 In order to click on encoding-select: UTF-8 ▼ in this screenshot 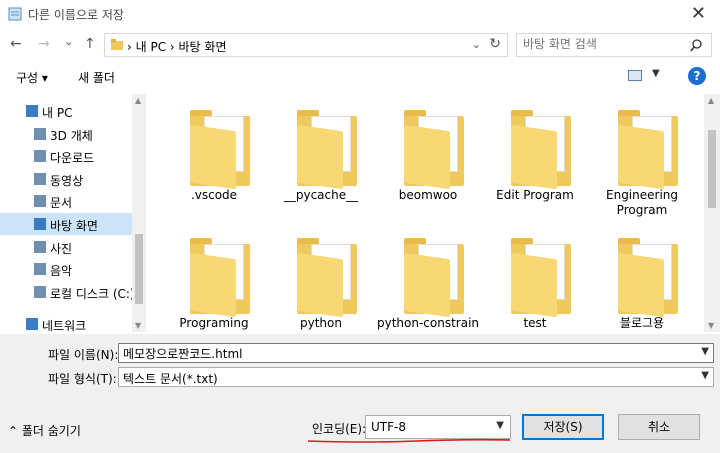, I will do `click(438, 427)`.